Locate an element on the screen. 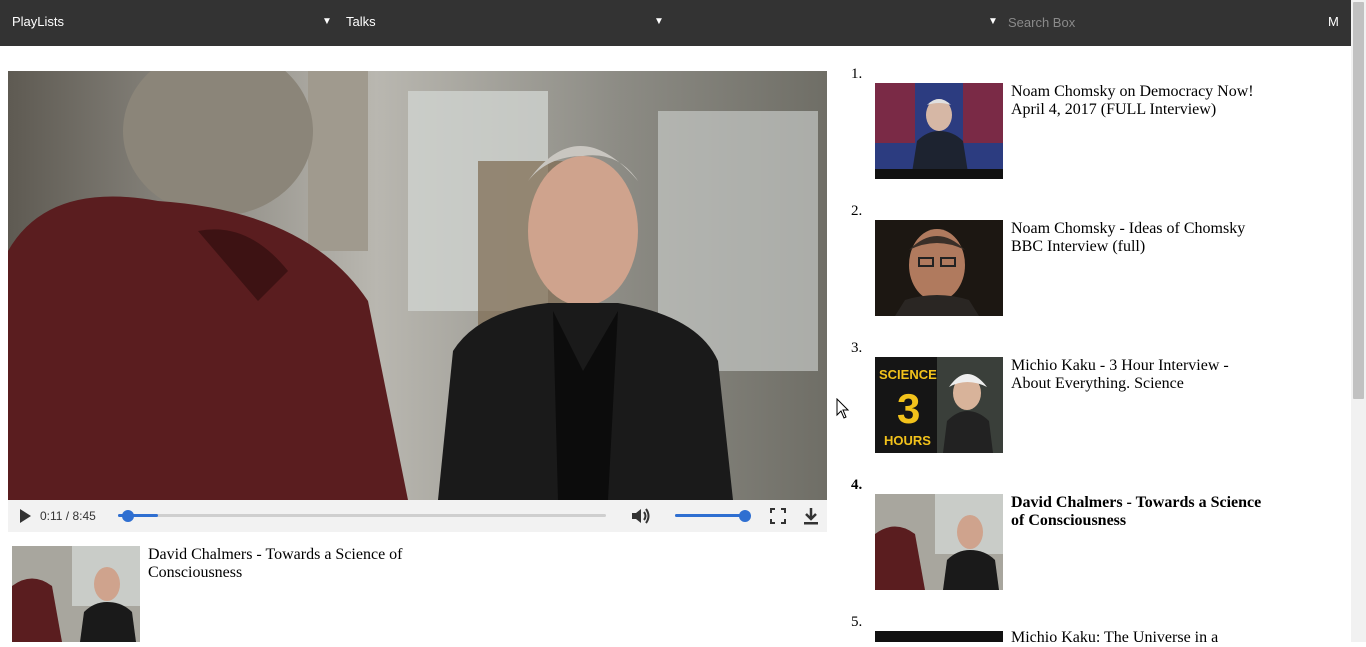 The image size is (1366, 647). thumb-text: HOURS is located at coordinates (907, 440).